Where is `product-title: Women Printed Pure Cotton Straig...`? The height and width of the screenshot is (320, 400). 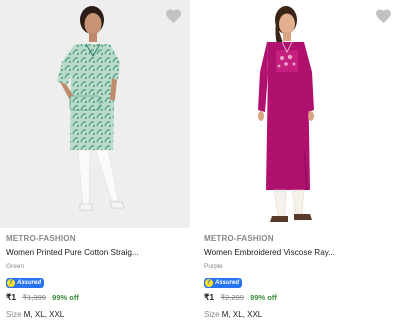 product-title: Women Printed Pure Cotton Straig... is located at coordinates (97, 252).